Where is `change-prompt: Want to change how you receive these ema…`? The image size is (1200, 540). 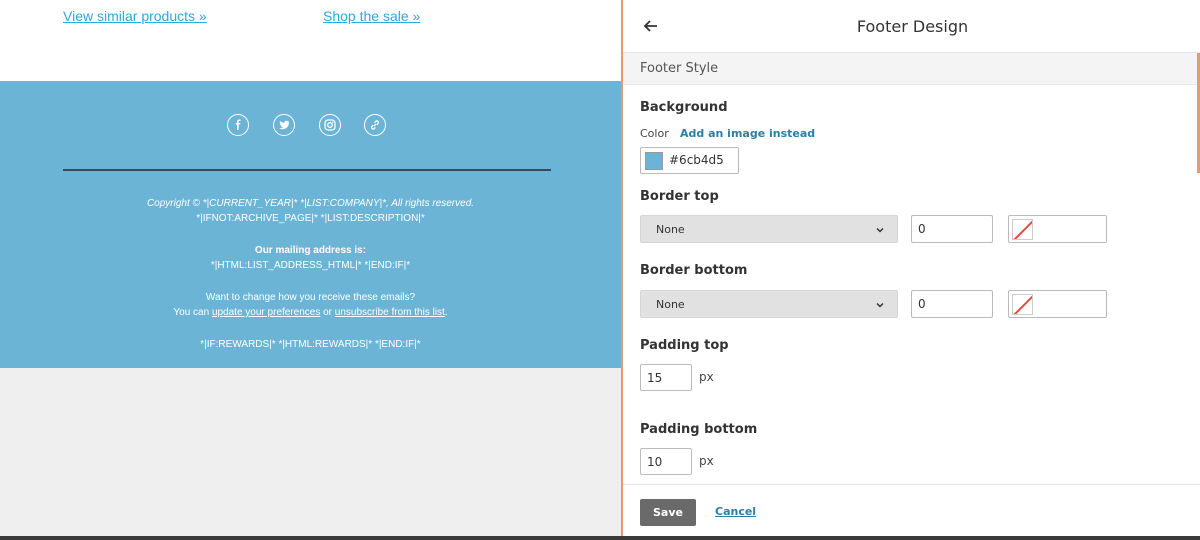 change-prompt: Want to change how you receive these ema… is located at coordinates (310, 297).